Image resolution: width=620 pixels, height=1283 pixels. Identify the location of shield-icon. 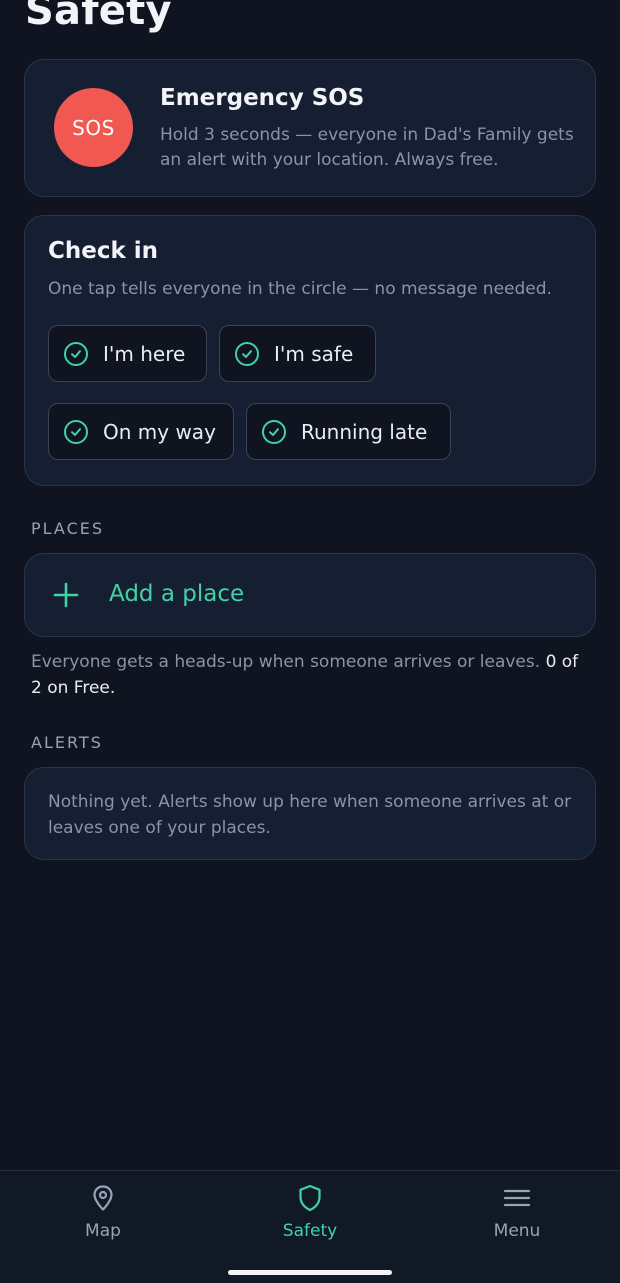
(310, 1198).